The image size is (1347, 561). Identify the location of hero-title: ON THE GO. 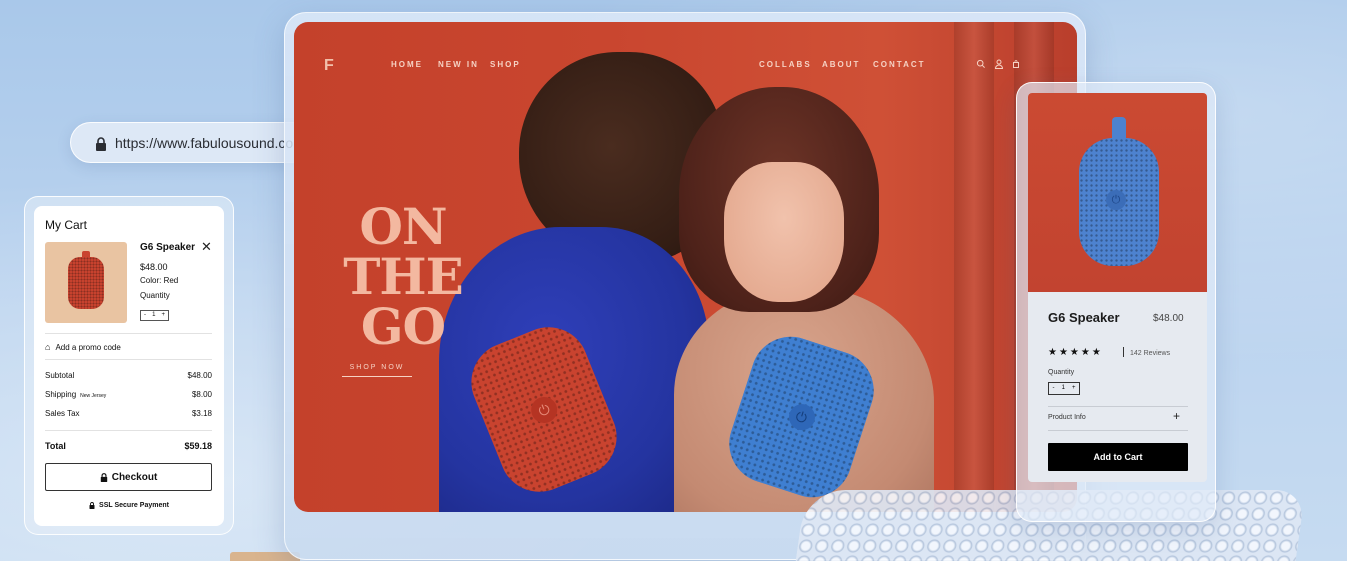
(403, 277).